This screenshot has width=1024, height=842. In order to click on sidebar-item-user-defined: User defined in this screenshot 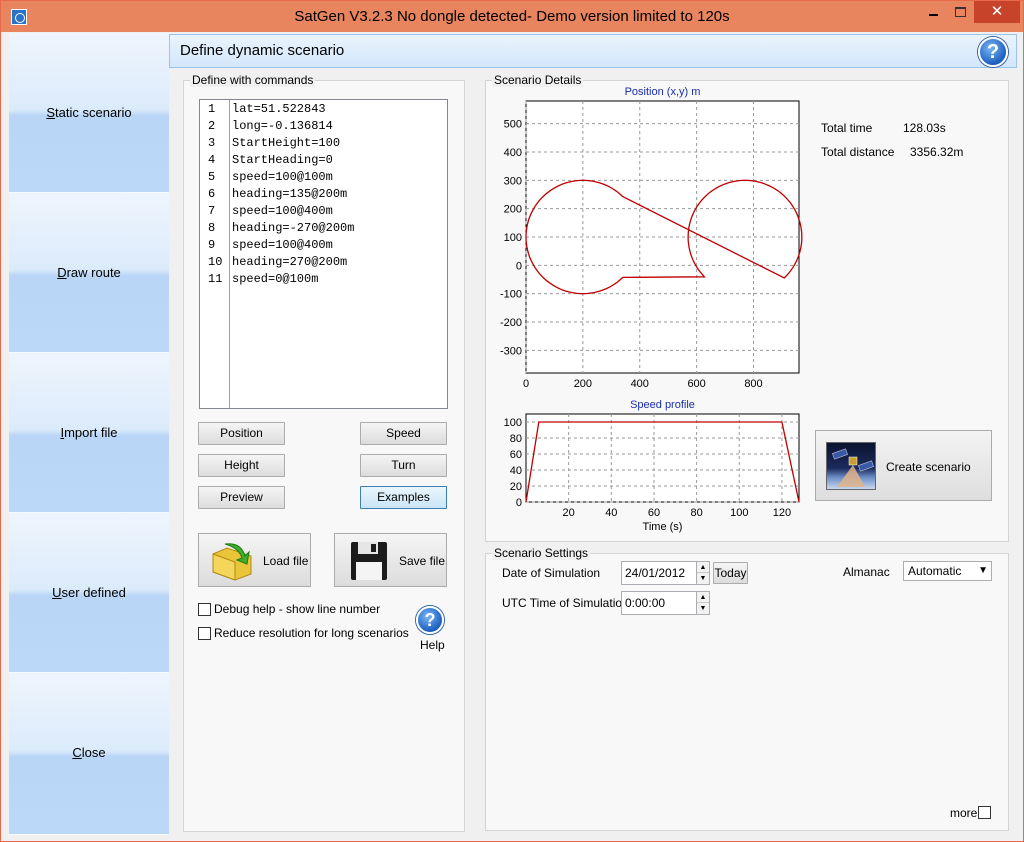, I will do `click(89, 593)`.